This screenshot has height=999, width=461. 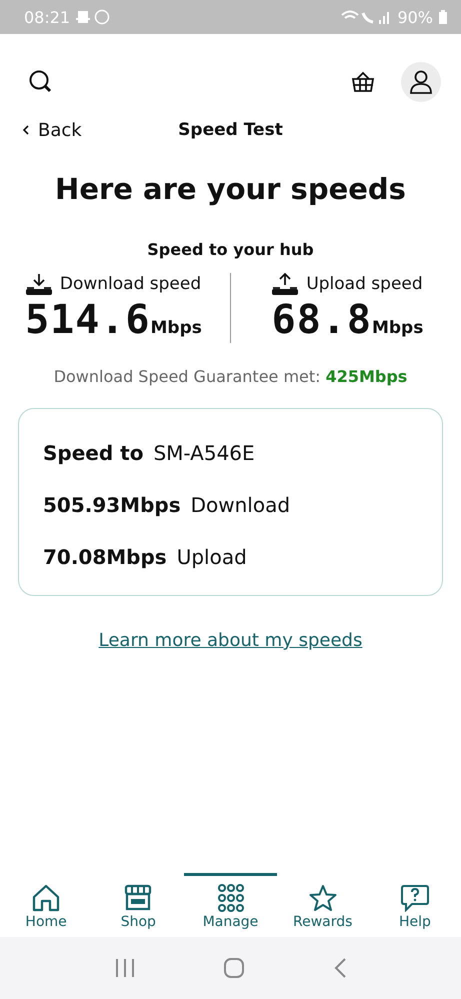 I want to click on speed-value: 514.6, so click(x=88, y=320).